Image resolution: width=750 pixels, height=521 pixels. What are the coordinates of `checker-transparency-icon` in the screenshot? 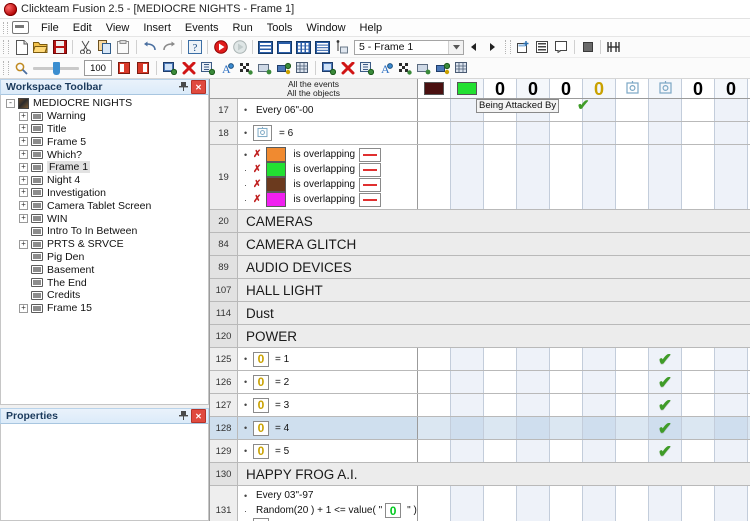 It's located at (245, 68).